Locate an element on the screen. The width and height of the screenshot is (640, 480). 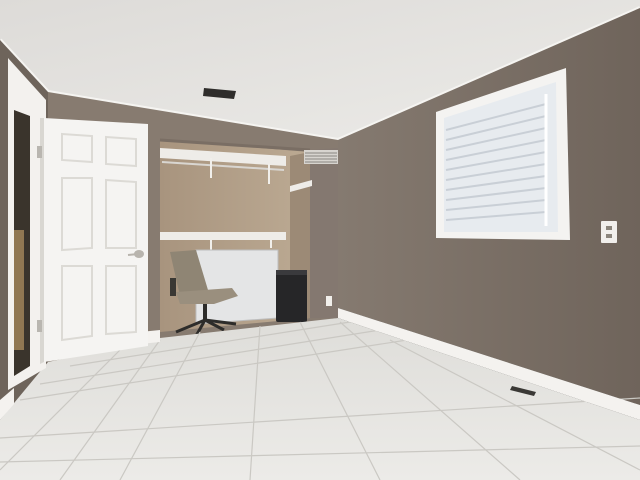
heater-top is located at coordinates (291, 272).